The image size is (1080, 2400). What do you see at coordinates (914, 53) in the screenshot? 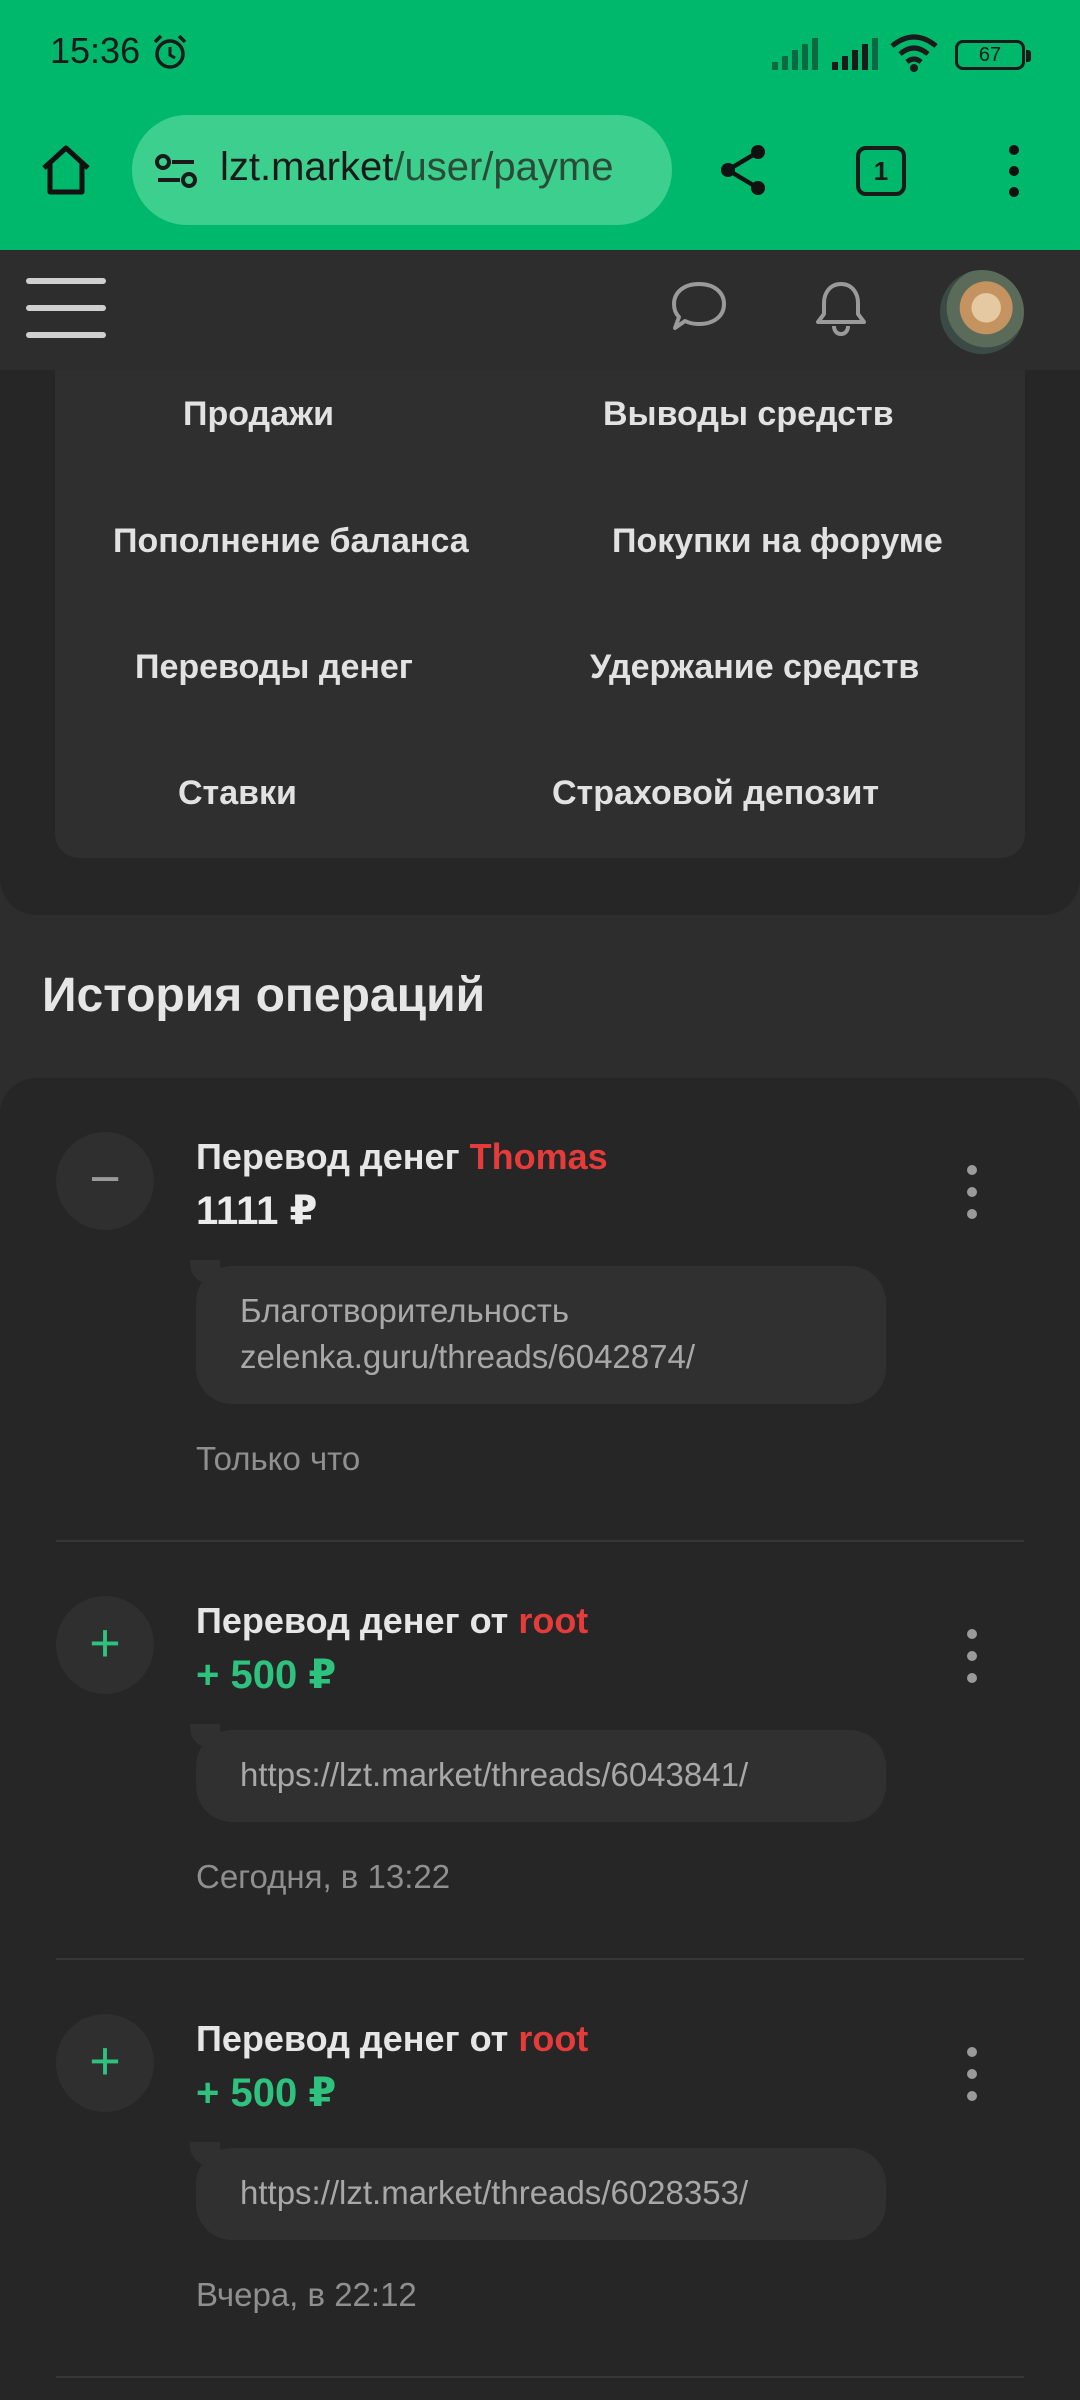
I see `wifi-icon` at bounding box center [914, 53].